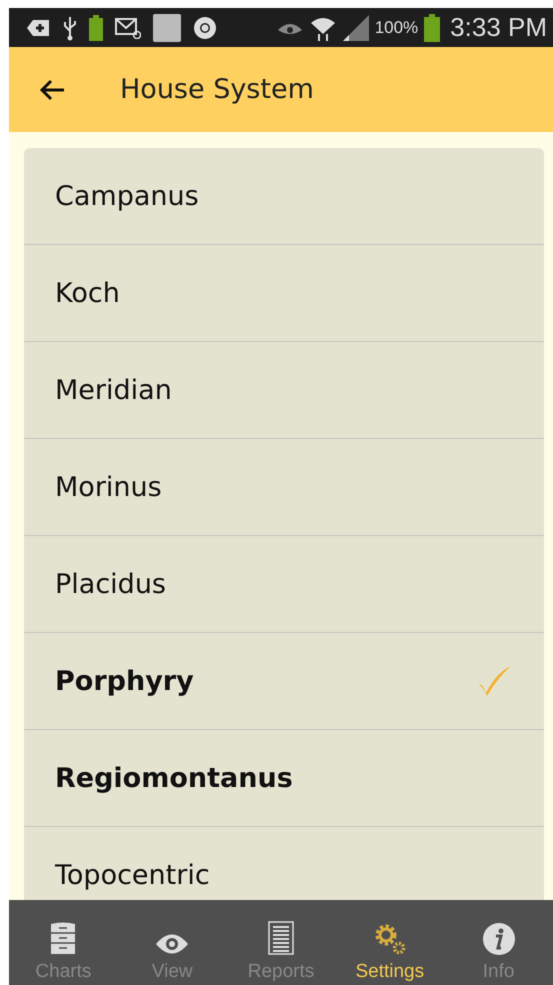 The height and width of the screenshot is (985, 553). What do you see at coordinates (281, 938) in the screenshot?
I see `document-icon` at bounding box center [281, 938].